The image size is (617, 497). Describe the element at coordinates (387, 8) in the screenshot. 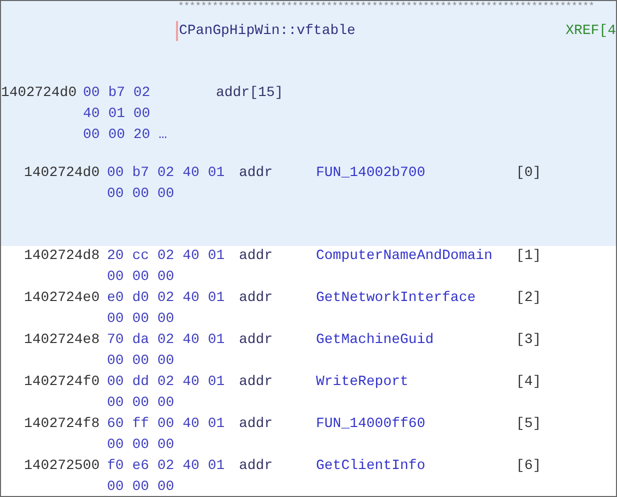

I see `comment-stars: *************************************************************************` at that location.